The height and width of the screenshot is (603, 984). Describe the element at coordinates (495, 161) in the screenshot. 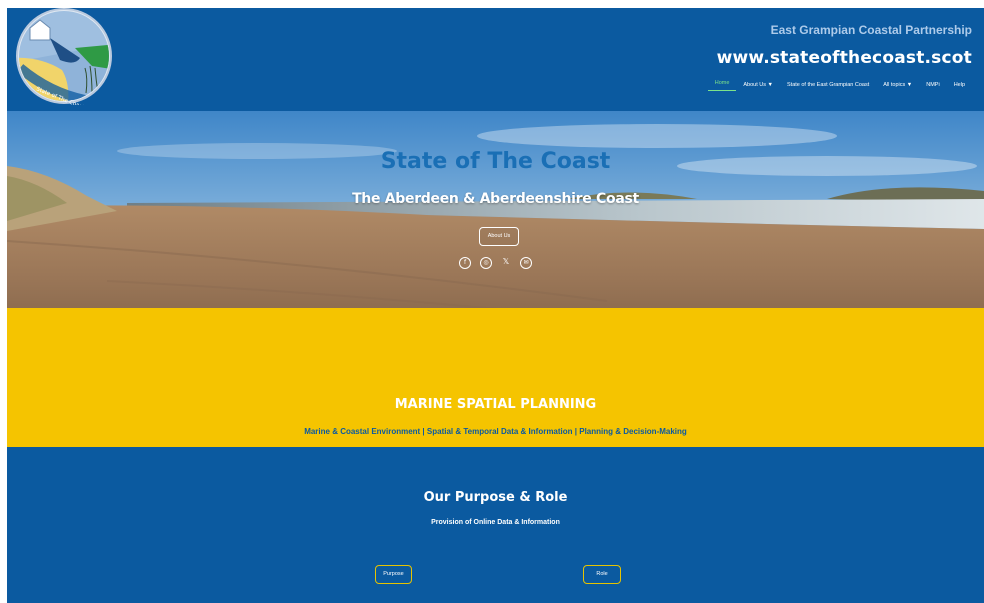

I see `hero-title: State of The Coast` at that location.